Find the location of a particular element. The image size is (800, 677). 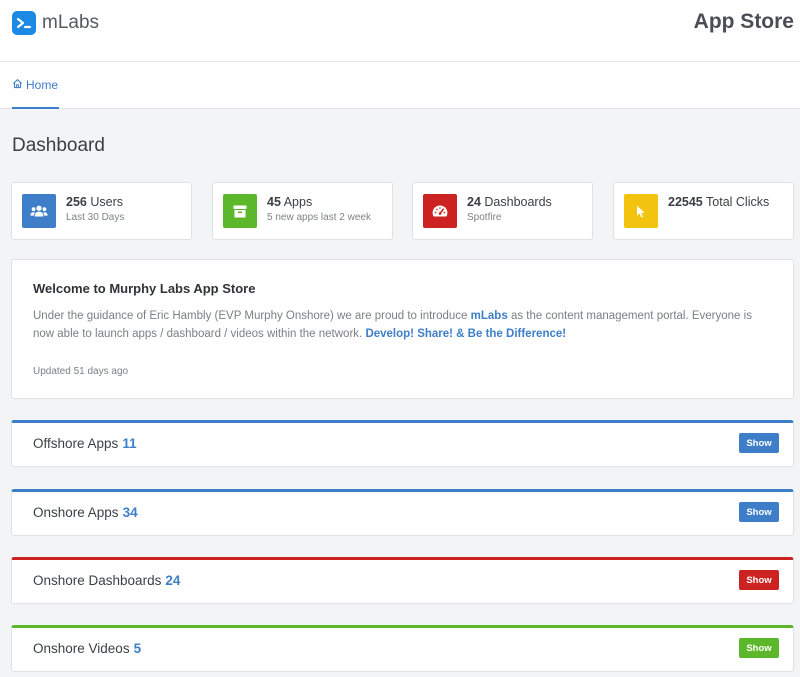

nav-home-tab: Home is located at coordinates (36, 85).